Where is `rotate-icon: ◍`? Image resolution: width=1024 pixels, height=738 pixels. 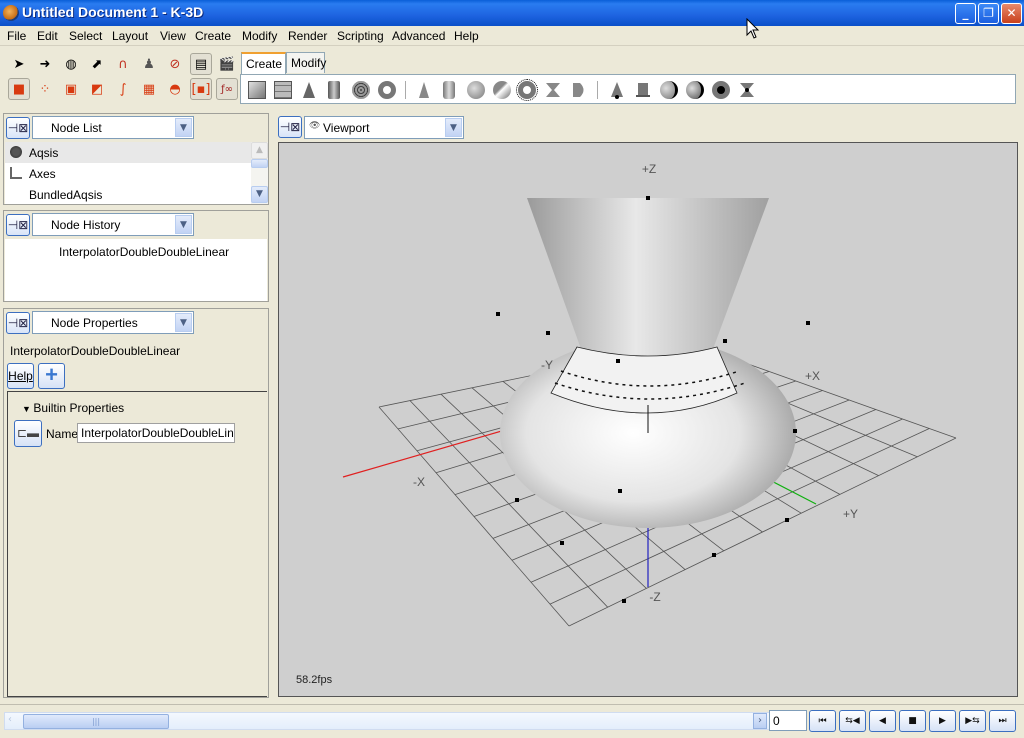 rotate-icon: ◍ is located at coordinates (71, 64).